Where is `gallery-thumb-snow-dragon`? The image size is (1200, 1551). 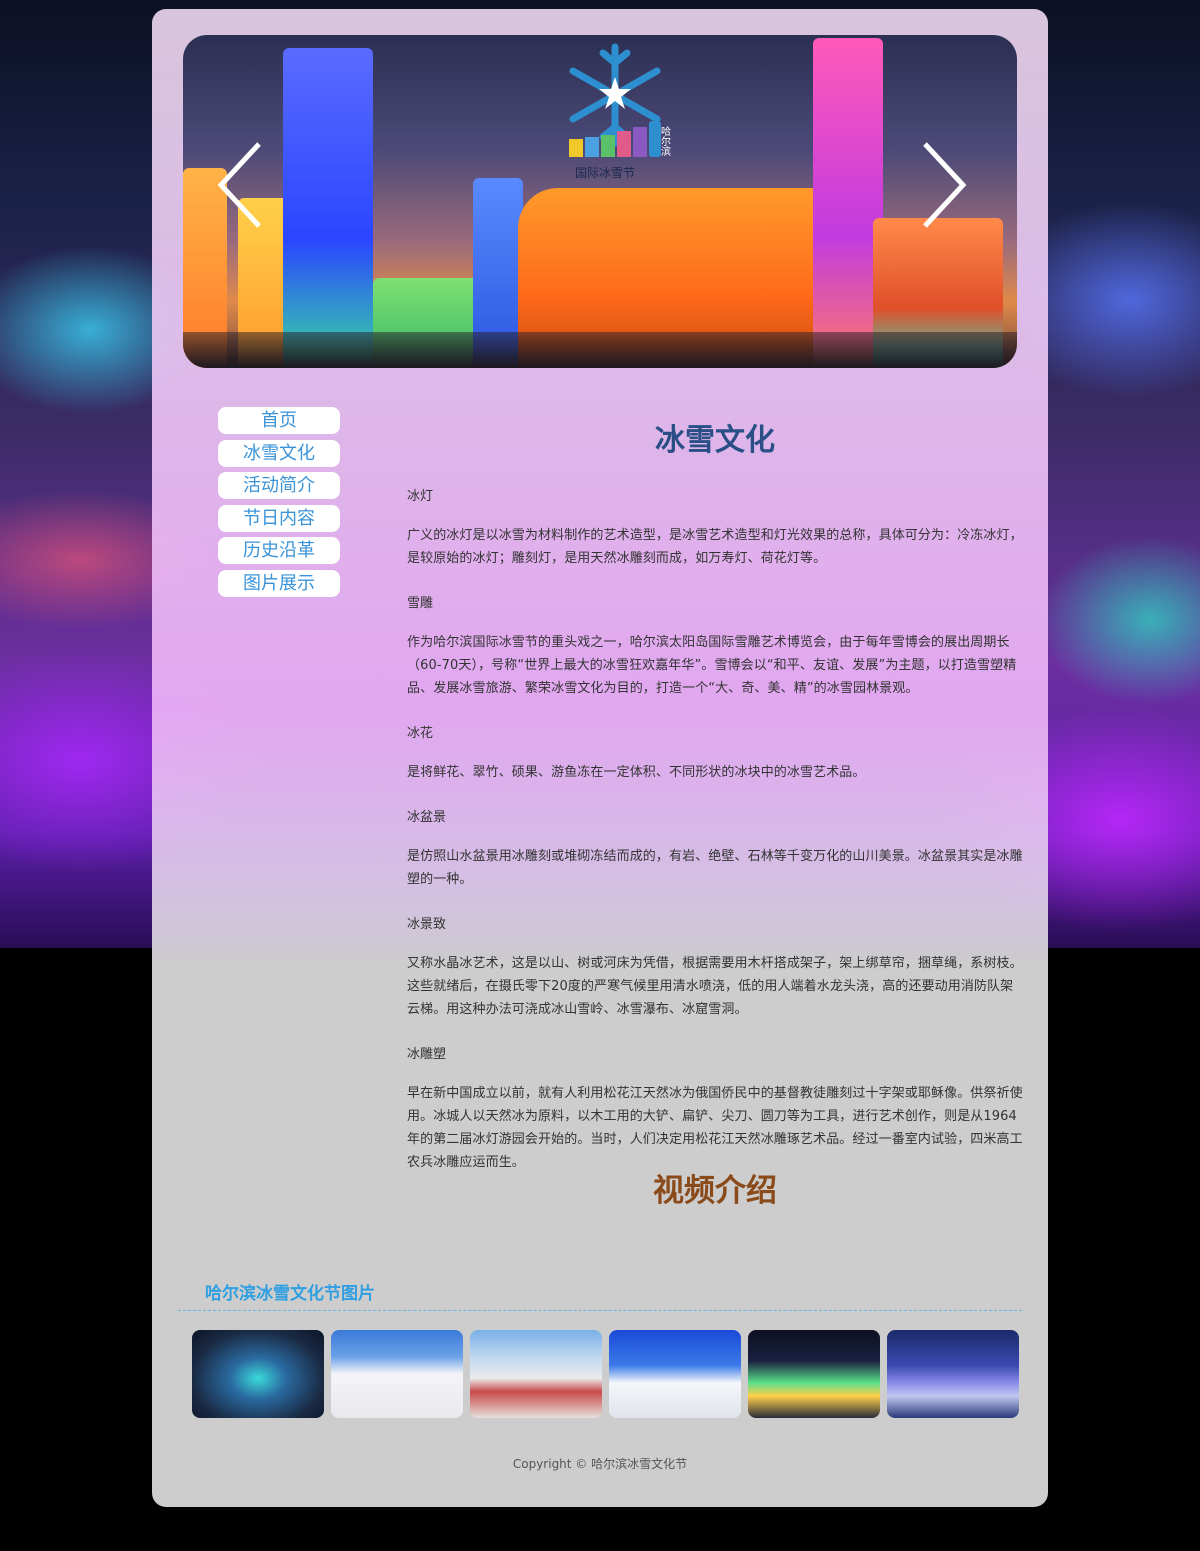 gallery-thumb-snow-dragon is located at coordinates (675, 1374).